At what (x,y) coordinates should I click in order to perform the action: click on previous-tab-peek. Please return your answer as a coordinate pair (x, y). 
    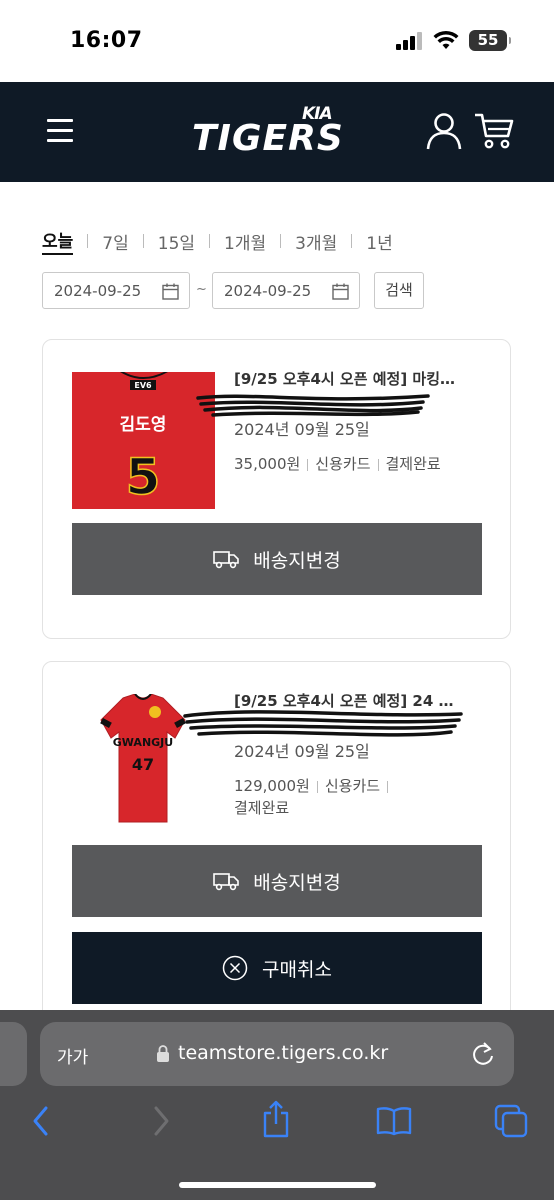
    Looking at the image, I should click on (13, 1054).